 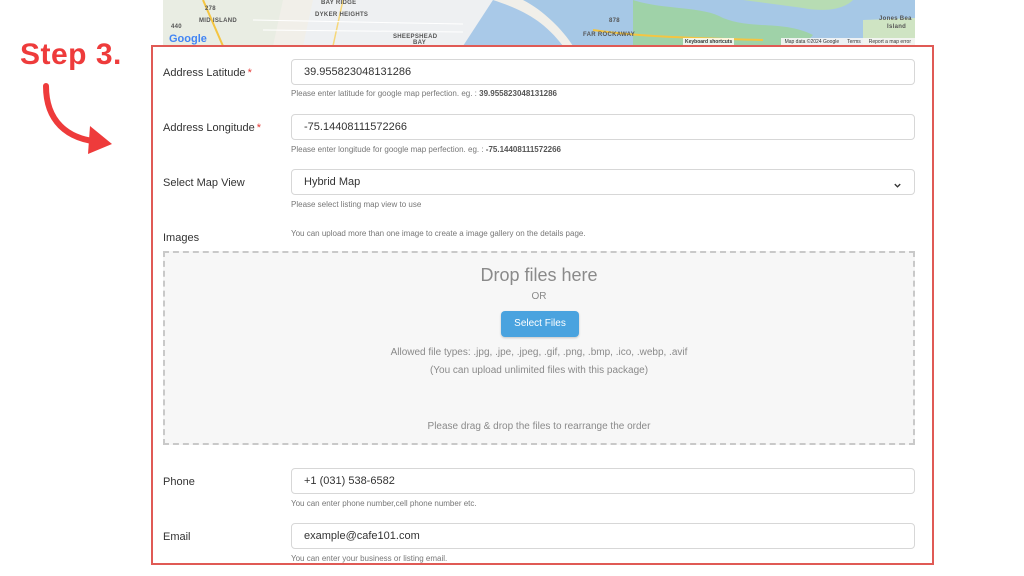 I want to click on route-shield: 440, so click(x=176, y=27).